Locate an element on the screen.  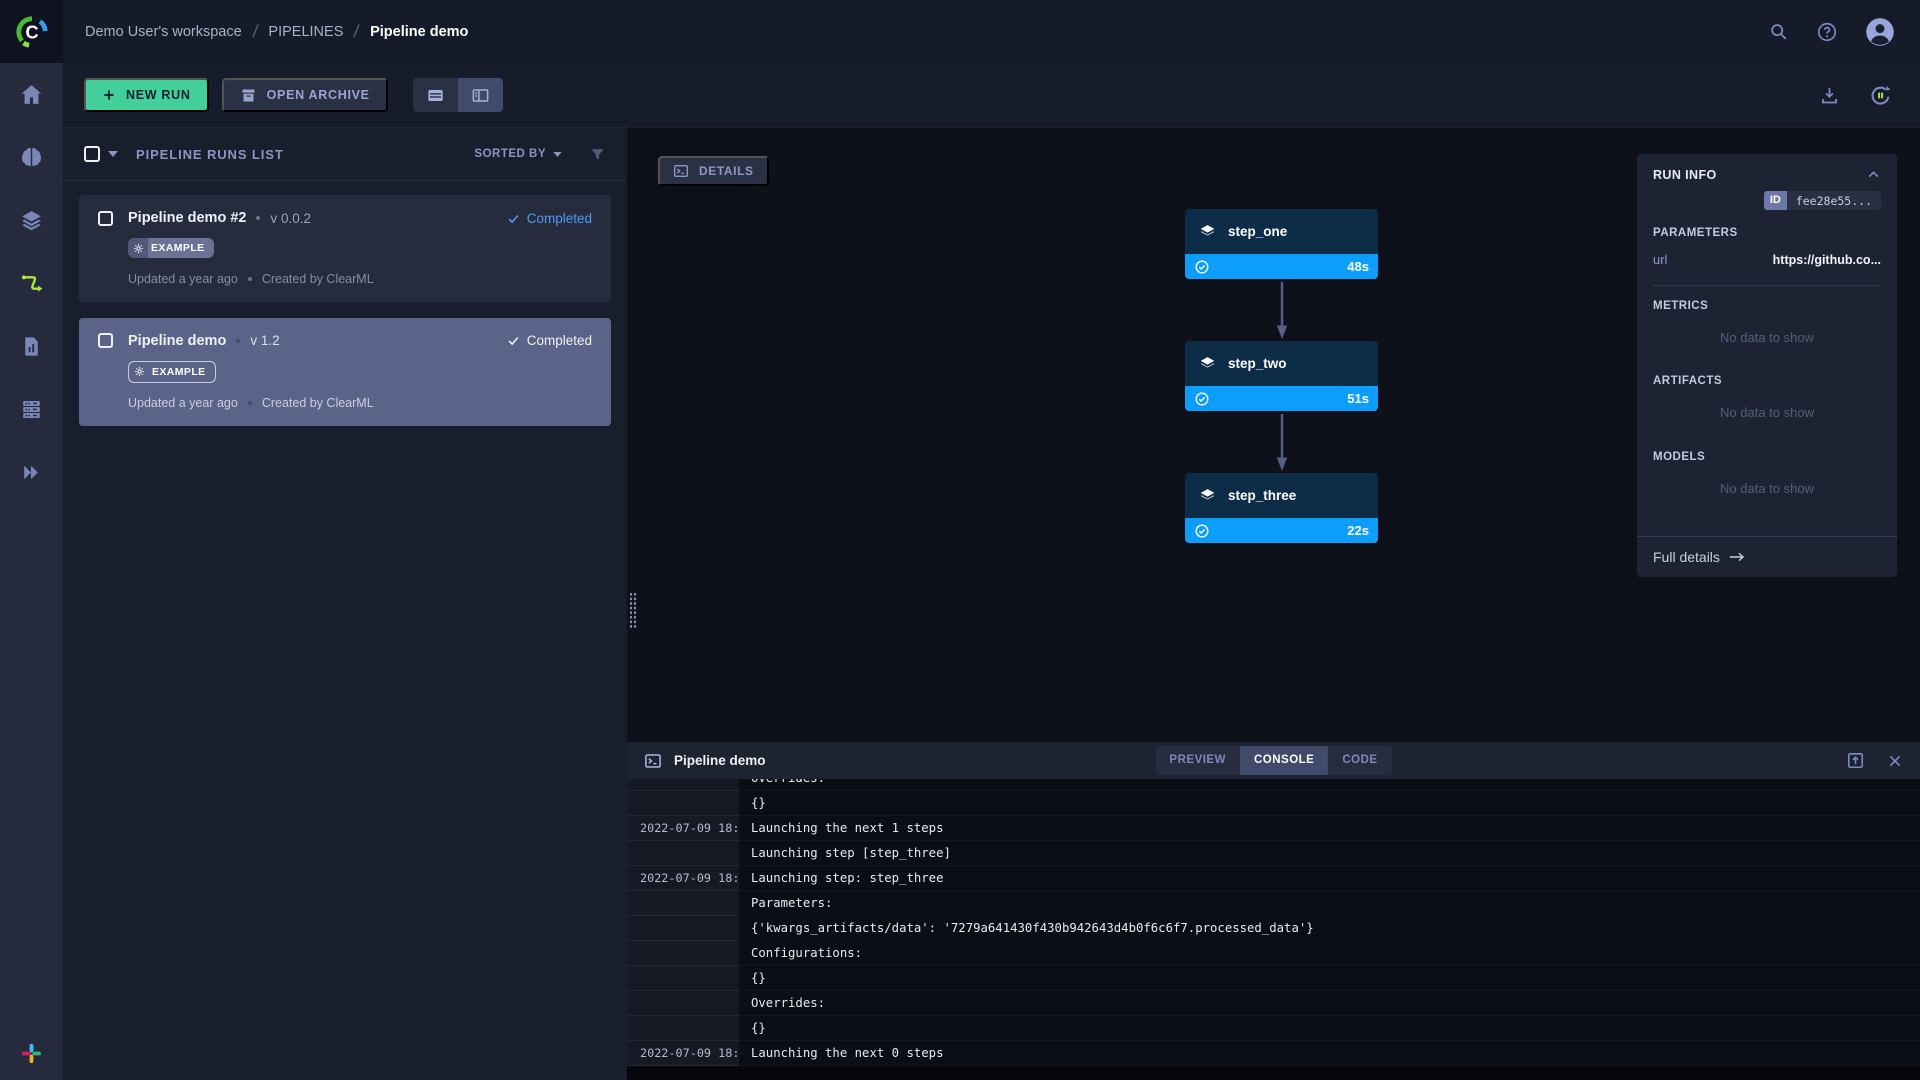
log-timestamp: 2022-07-09 18:18:39 is located at coordinates (683, 828).